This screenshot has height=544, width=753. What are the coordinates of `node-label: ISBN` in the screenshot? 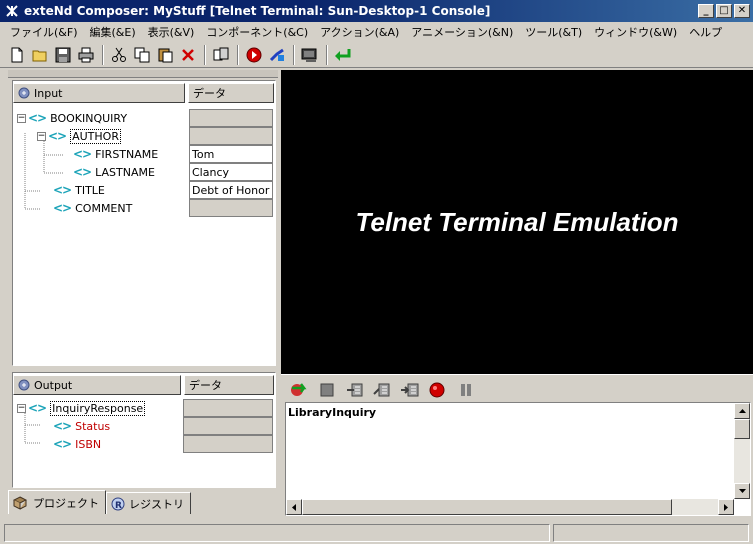 It's located at (88, 444).